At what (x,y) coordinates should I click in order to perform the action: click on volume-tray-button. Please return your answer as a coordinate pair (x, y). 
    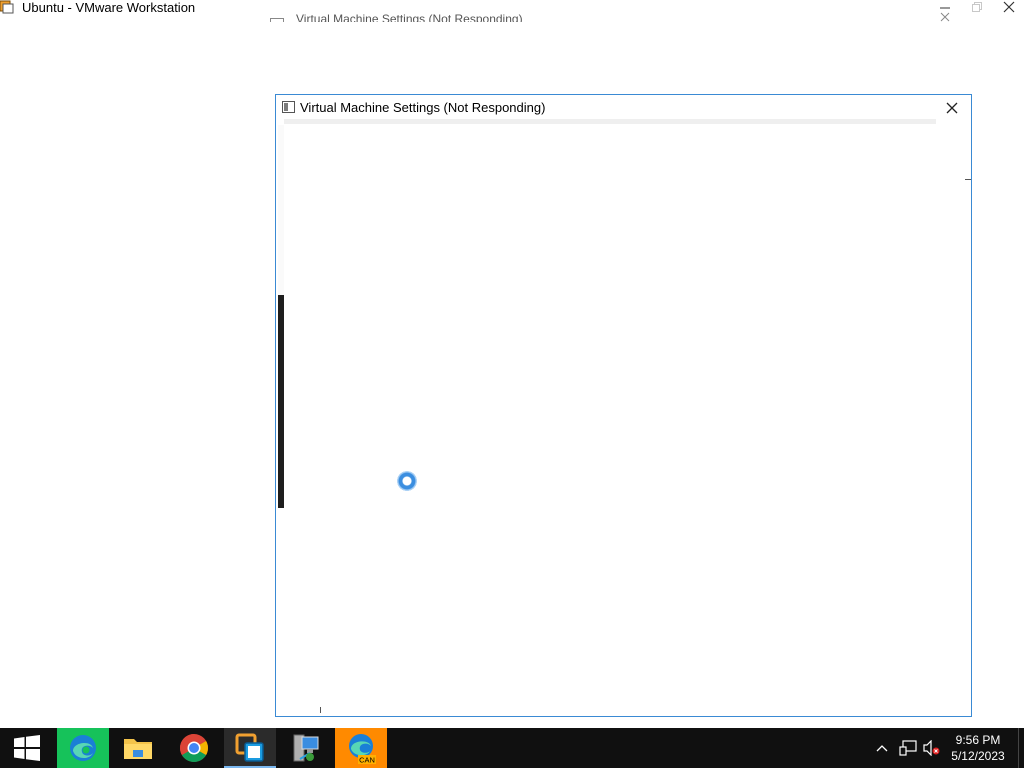
    Looking at the image, I should click on (932, 748).